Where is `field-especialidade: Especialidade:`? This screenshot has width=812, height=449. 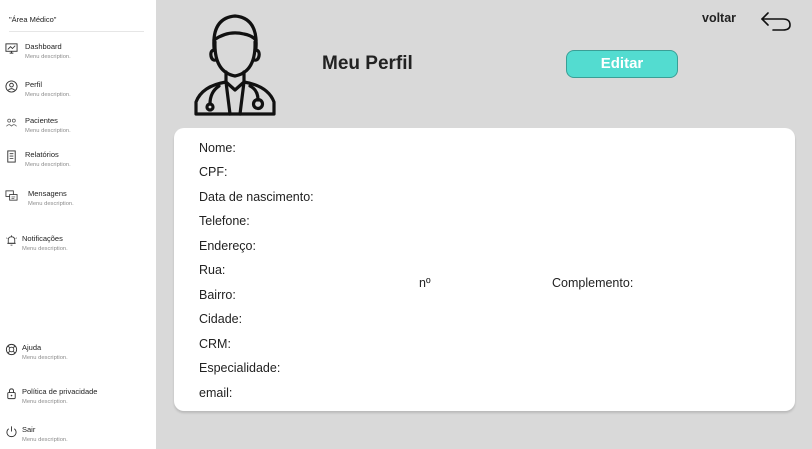 field-especialidade: Especialidade: is located at coordinates (240, 368).